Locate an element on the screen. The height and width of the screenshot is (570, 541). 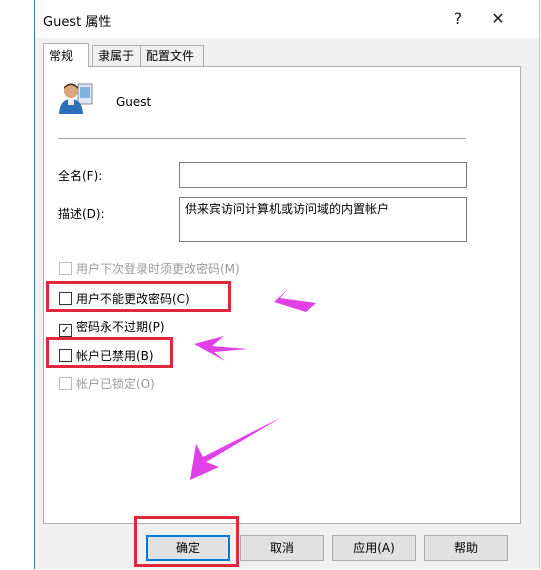
separator is located at coordinates (262, 138).